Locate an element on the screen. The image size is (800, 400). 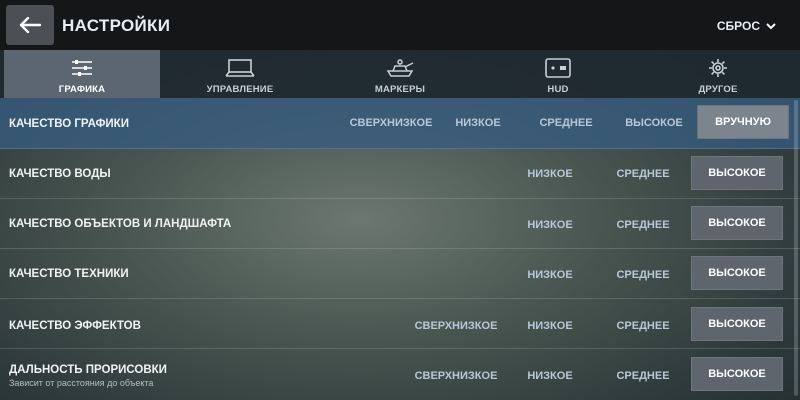
arrow-left-icon is located at coordinates (30, 25).